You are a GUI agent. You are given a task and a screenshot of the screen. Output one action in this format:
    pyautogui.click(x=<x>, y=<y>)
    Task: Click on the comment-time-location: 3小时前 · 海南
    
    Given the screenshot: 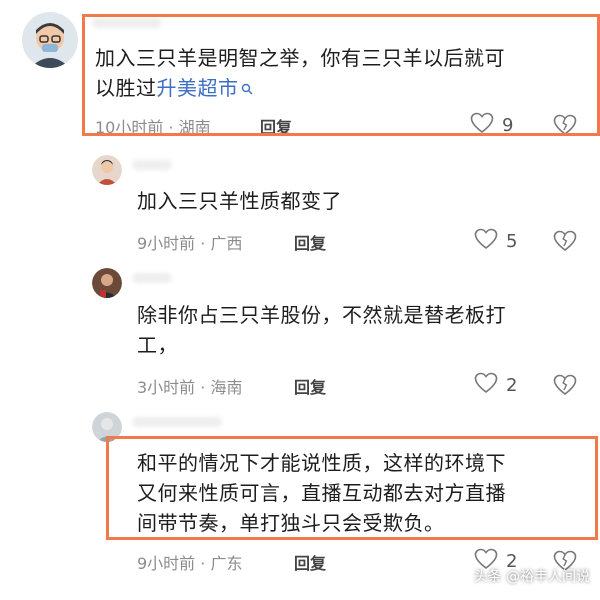 What is the action you would take?
    pyautogui.click(x=190, y=387)
    